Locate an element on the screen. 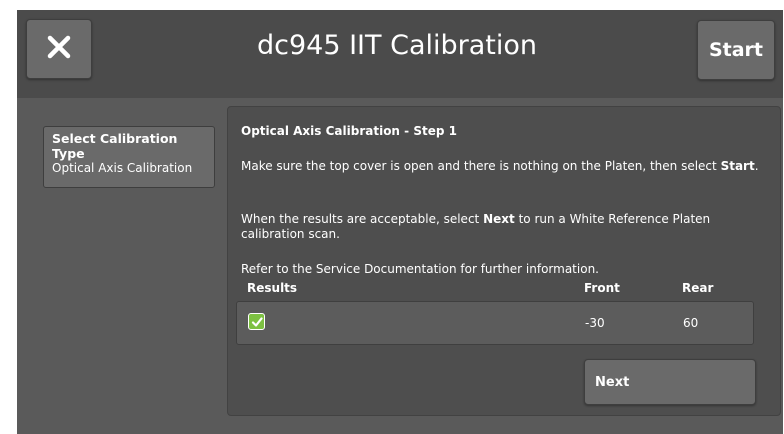 This screenshot has height=434, width=784. instruction-text-2-bold: Next is located at coordinates (499, 219).